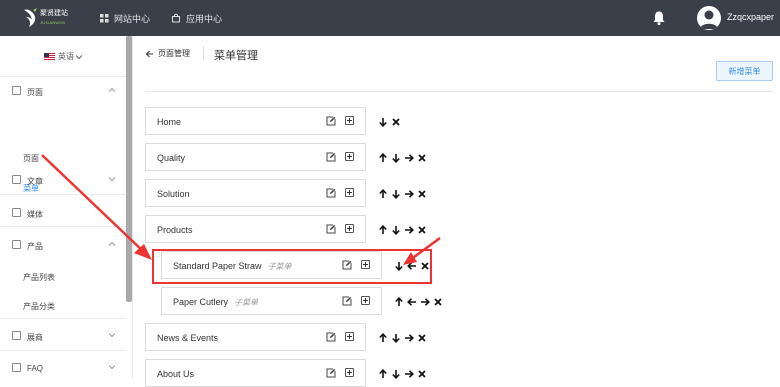  Describe the element at coordinates (271, 301) in the screenshot. I see `menu-item-row: Paper Cutlery 子菜单` at that location.